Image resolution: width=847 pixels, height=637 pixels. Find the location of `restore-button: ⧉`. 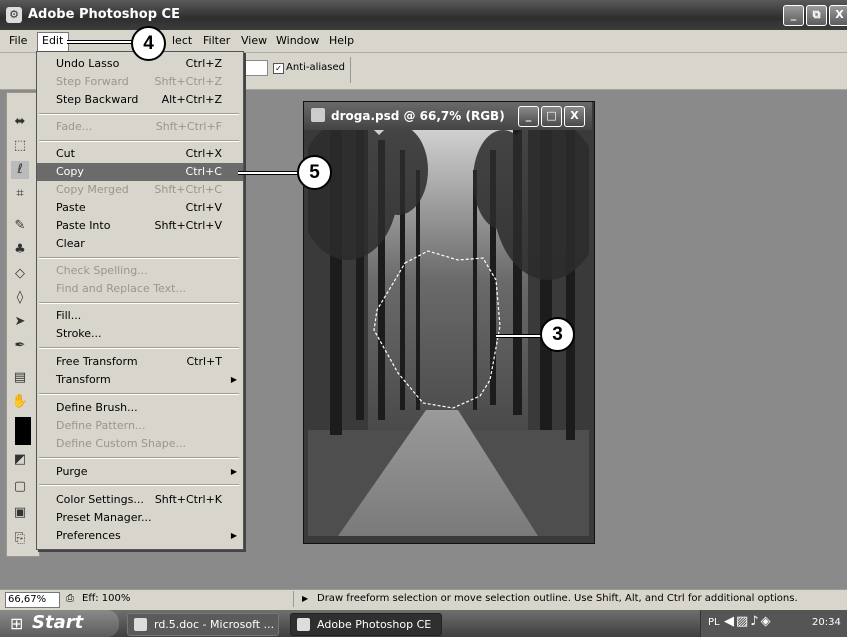

restore-button: ⧉ is located at coordinates (816, 15).